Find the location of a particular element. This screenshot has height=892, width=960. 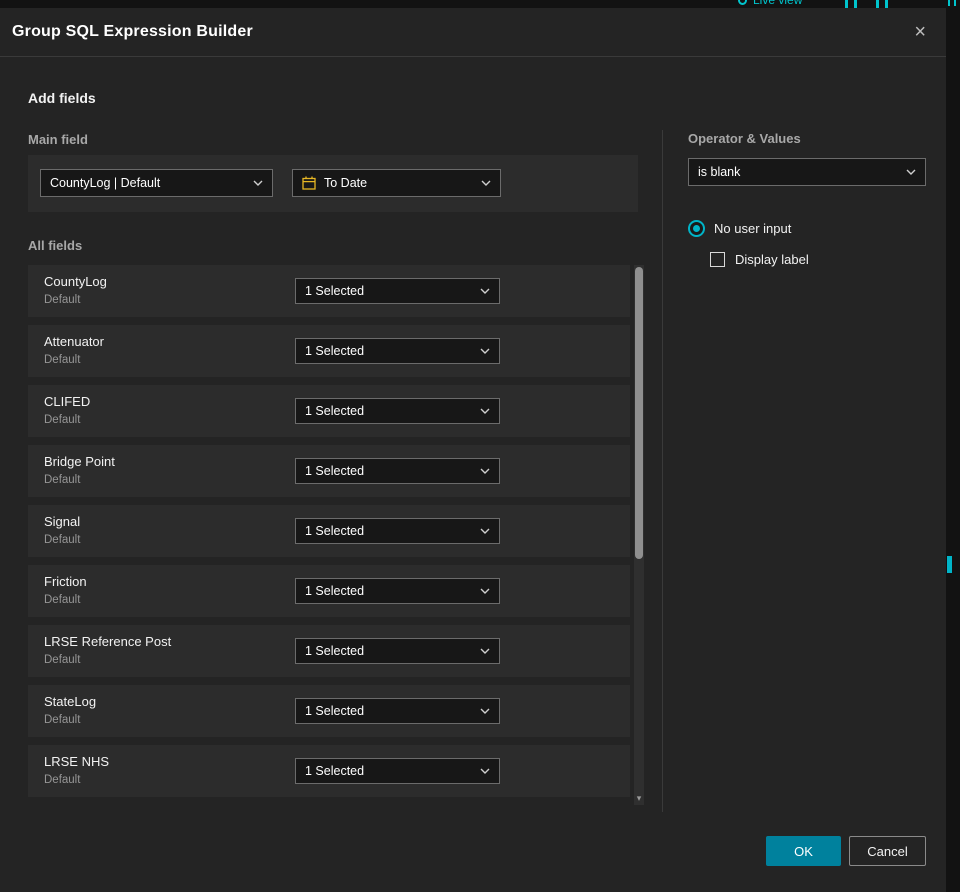

no-user-input-label: No user input is located at coordinates (753, 228).